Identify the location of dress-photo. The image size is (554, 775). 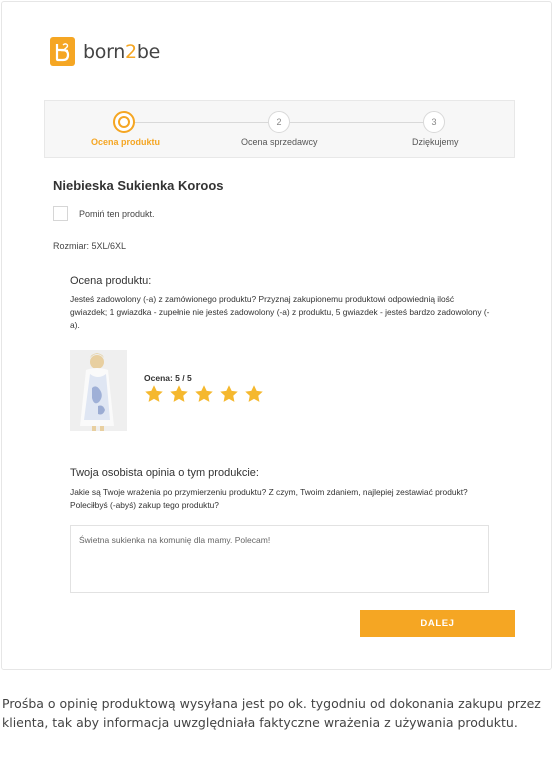
(98, 390).